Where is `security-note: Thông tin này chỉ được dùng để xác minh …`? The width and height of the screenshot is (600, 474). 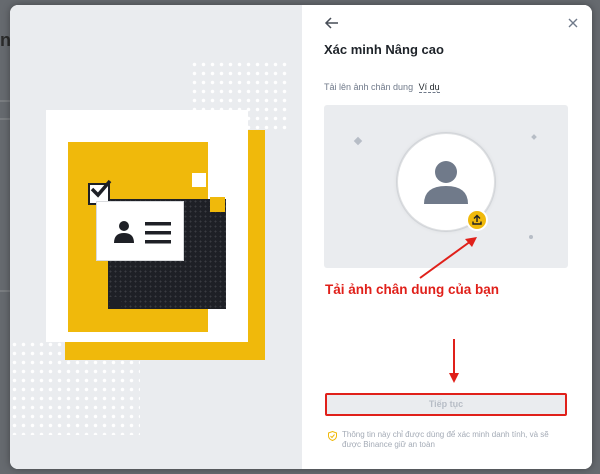
security-note: Thông tin này chỉ được dùng để xác minh … is located at coordinates (448, 440).